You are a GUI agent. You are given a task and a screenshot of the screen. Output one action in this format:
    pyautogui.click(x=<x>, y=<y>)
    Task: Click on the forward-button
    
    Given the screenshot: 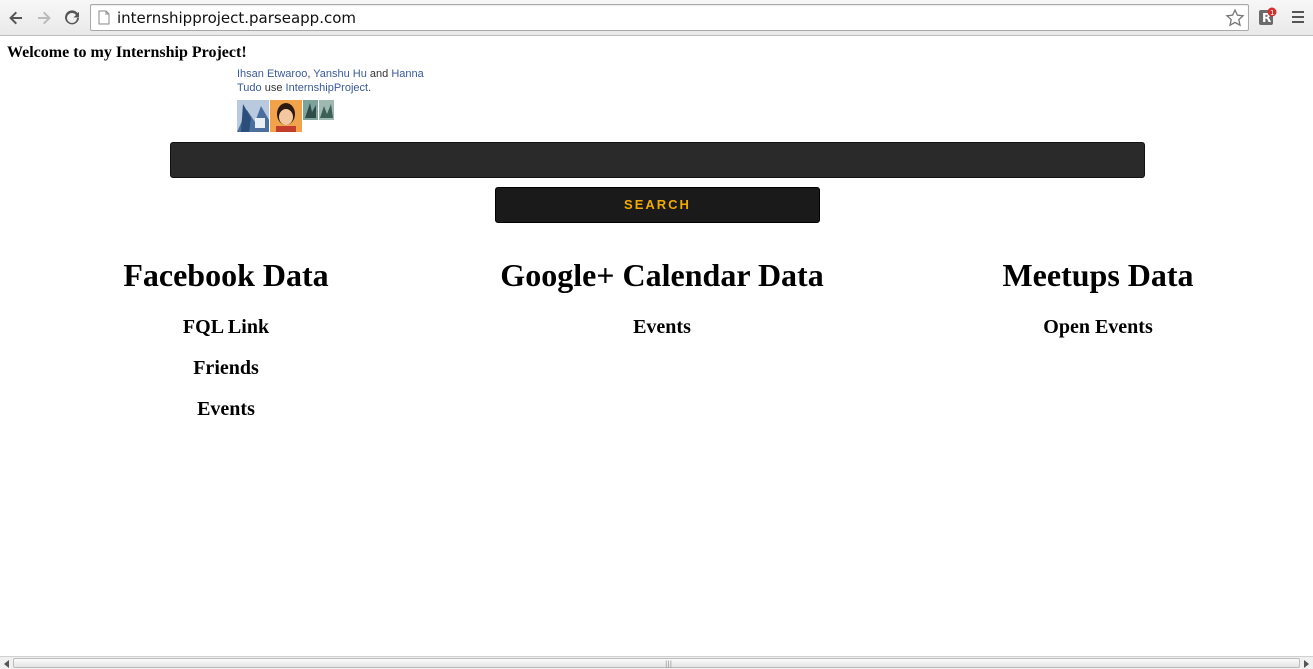 What is the action you would take?
    pyautogui.click(x=44, y=18)
    